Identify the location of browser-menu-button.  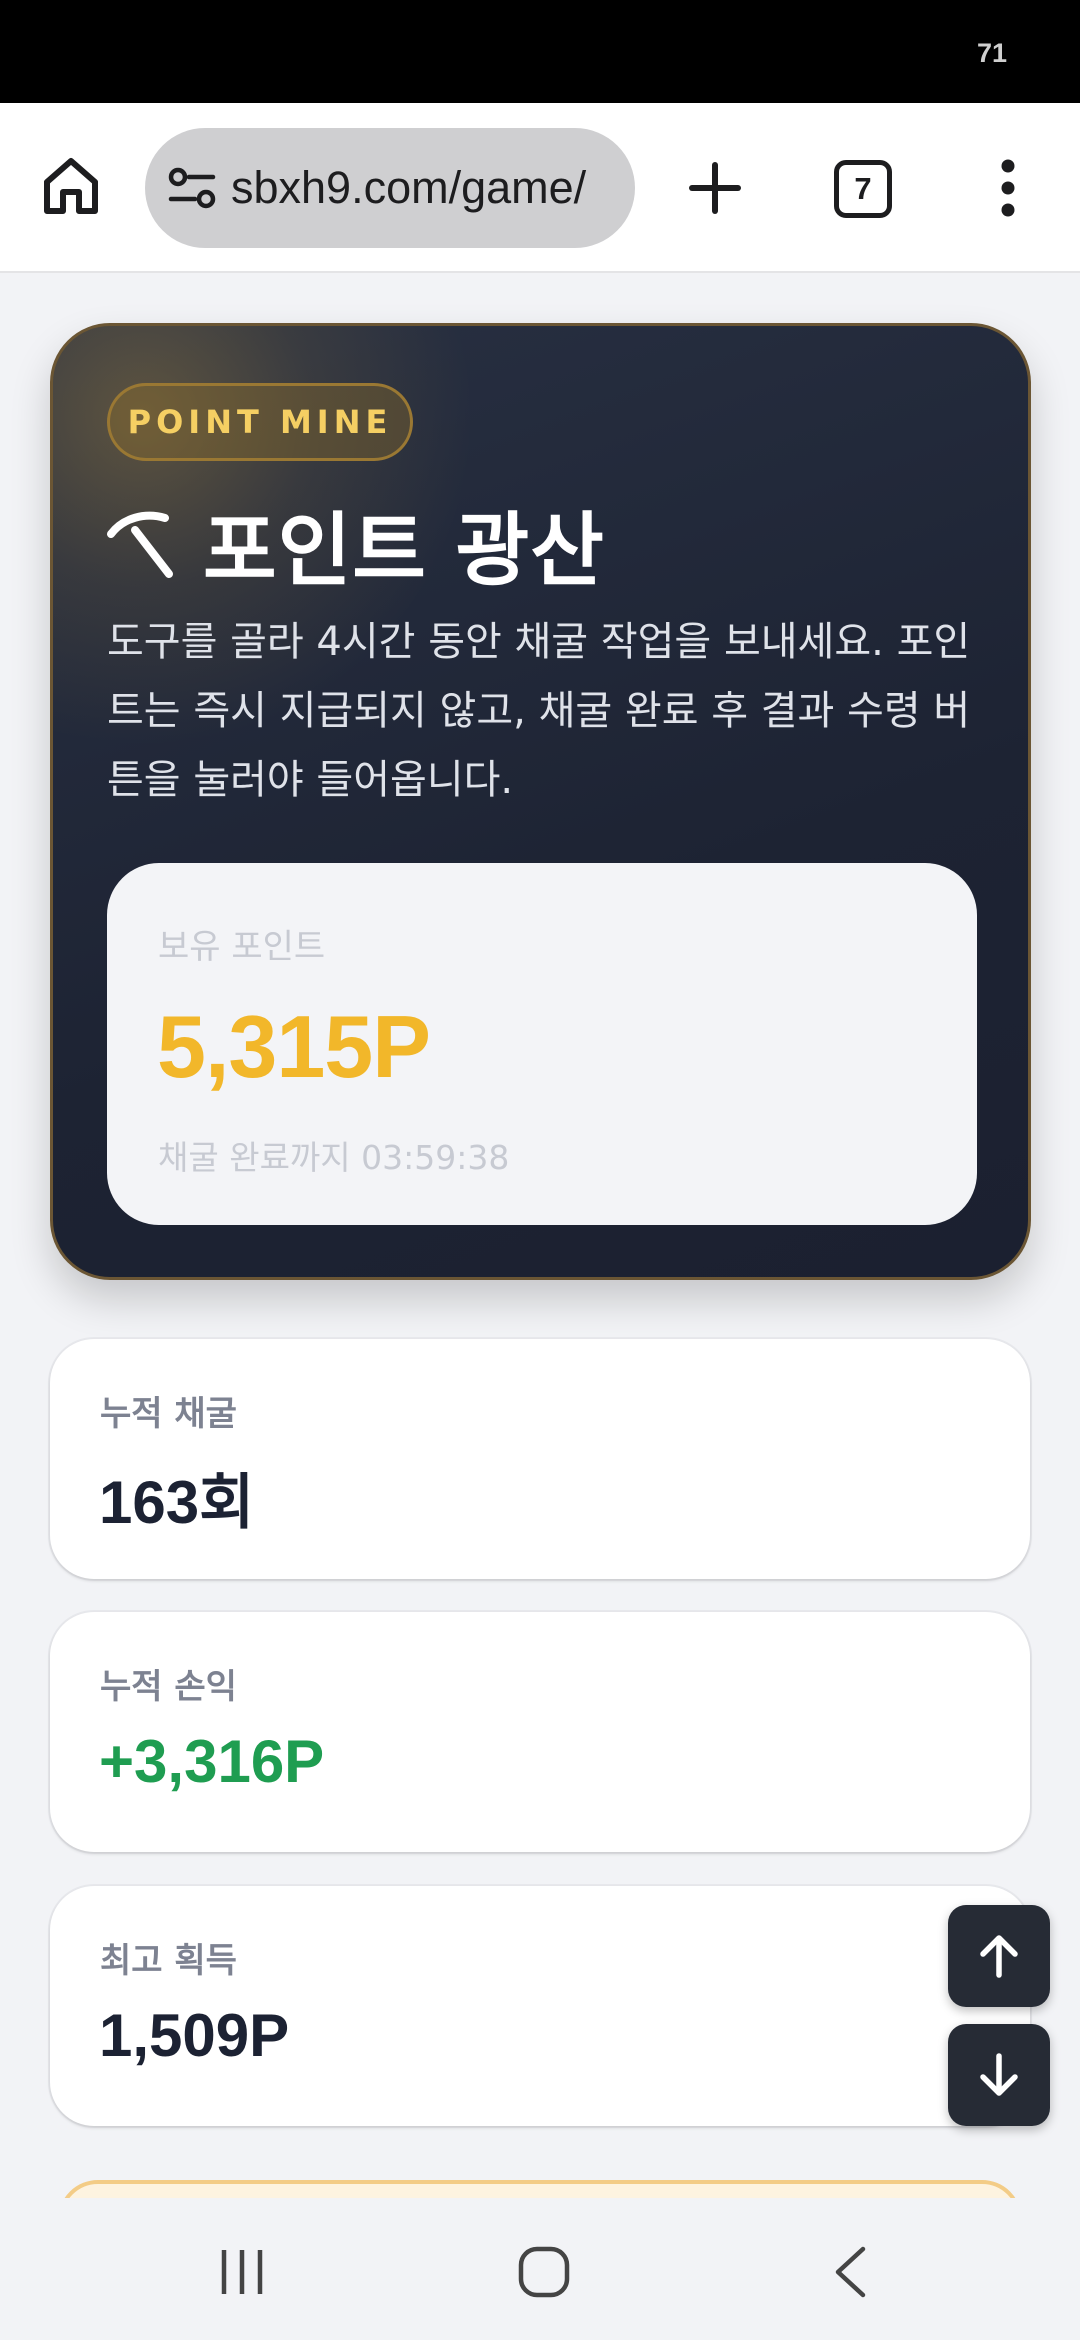
(1008, 188).